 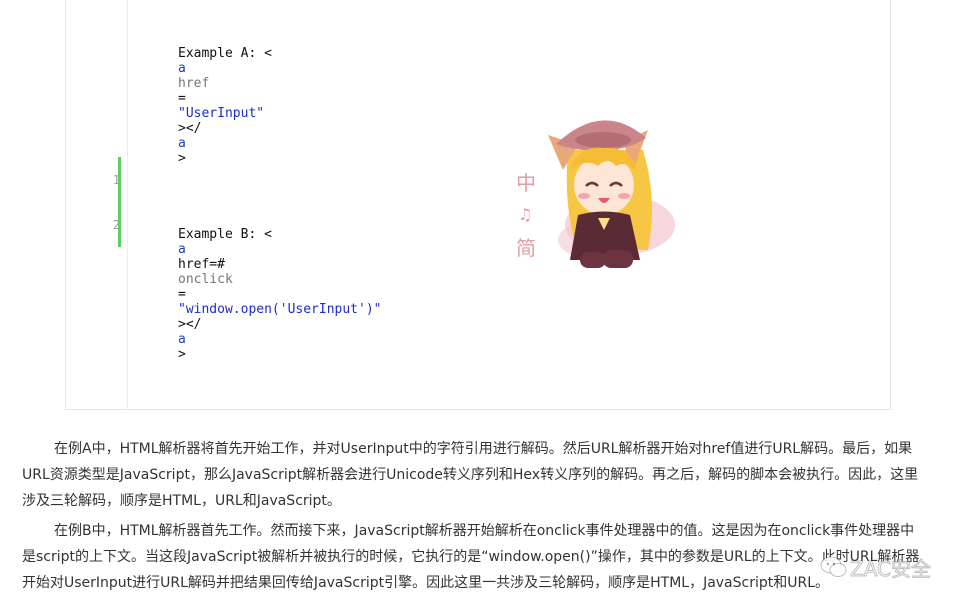 I want to click on wechat-icon, so click(x=833, y=566).